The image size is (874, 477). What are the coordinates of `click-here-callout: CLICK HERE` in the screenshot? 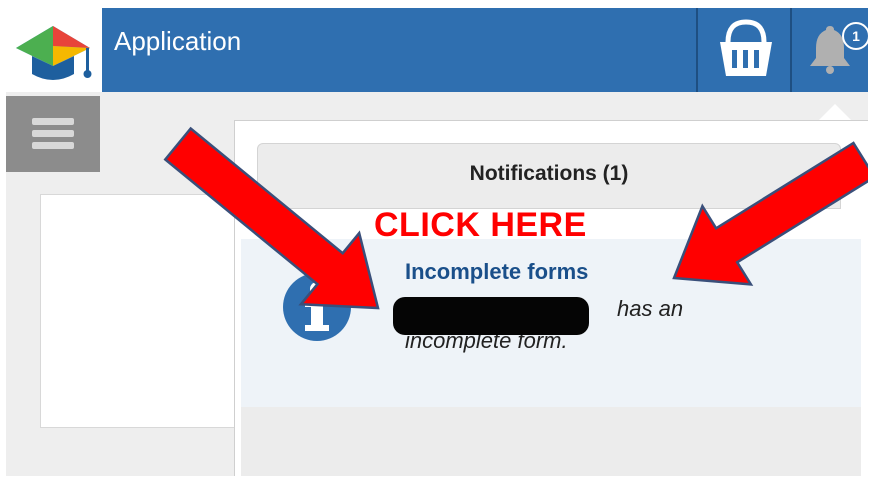 It's located at (480, 225).